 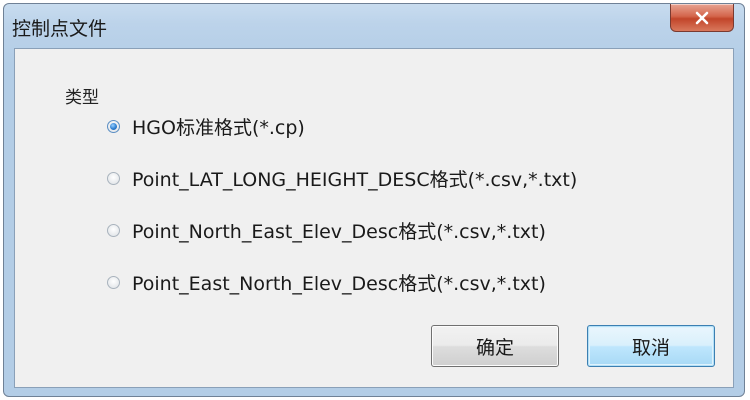 What do you see at coordinates (60, 29) in the screenshot?
I see `window-title: 控制点文件` at bounding box center [60, 29].